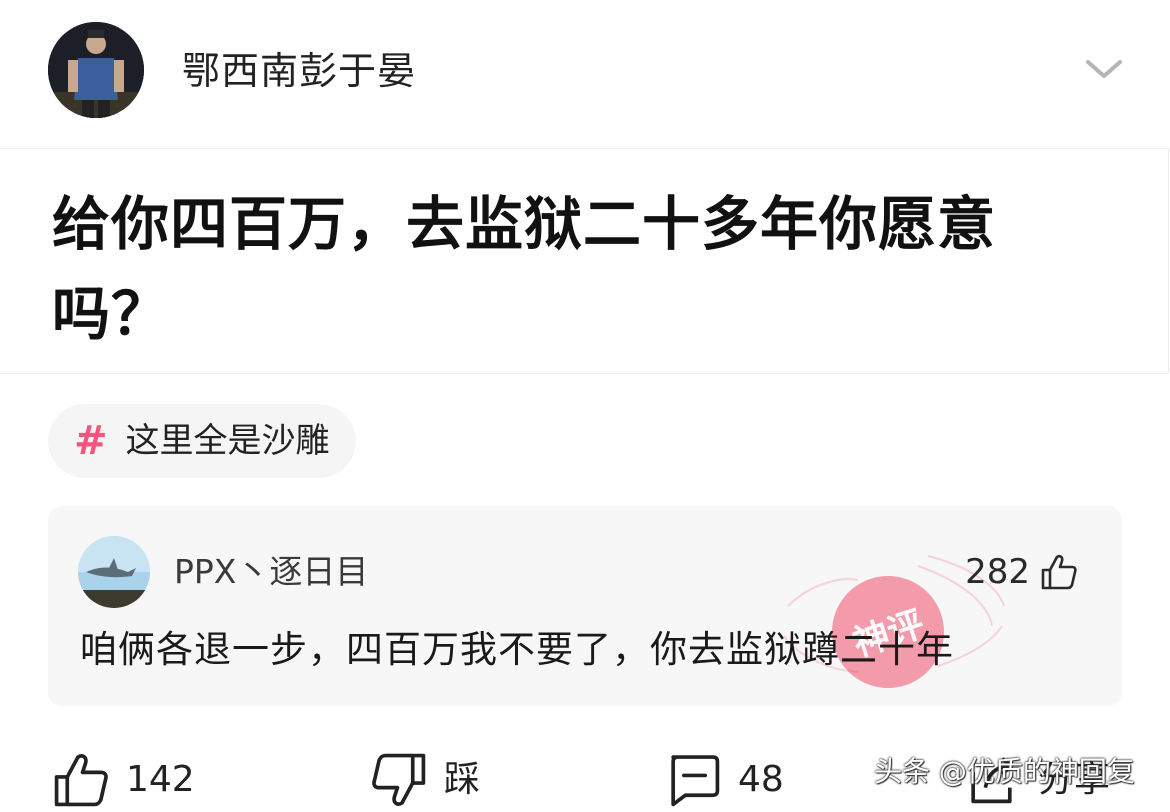  What do you see at coordinates (1104, 70) in the screenshot?
I see `chevron-down-icon` at bounding box center [1104, 70].